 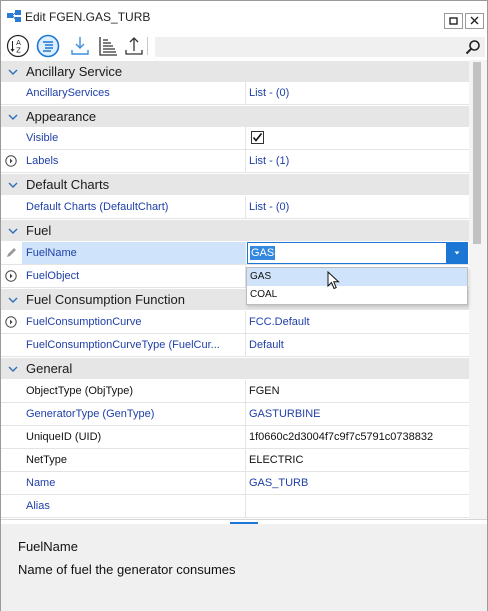 What do you see at coordinates (357, 414) in the screenshot?
I see `property-value: GASTURBINE` at bounding box center [357, 414].